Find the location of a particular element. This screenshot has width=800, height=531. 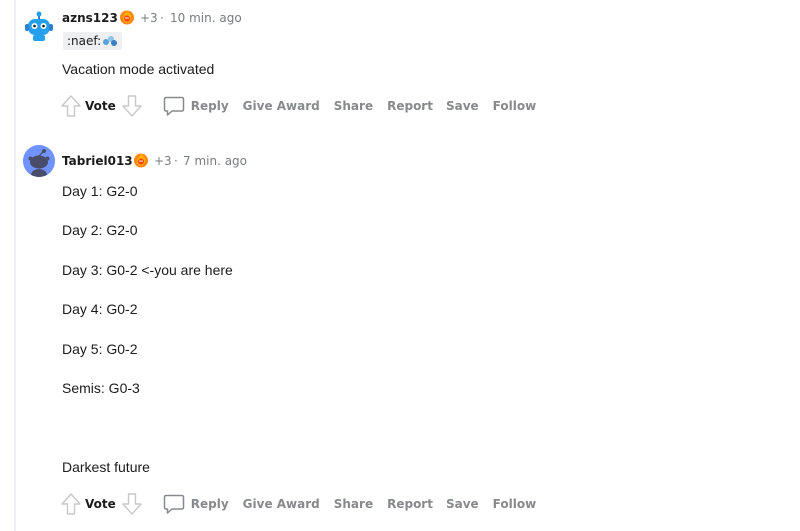

comment-line: Day 1: G2-0 is located at coordinates (100, 191).